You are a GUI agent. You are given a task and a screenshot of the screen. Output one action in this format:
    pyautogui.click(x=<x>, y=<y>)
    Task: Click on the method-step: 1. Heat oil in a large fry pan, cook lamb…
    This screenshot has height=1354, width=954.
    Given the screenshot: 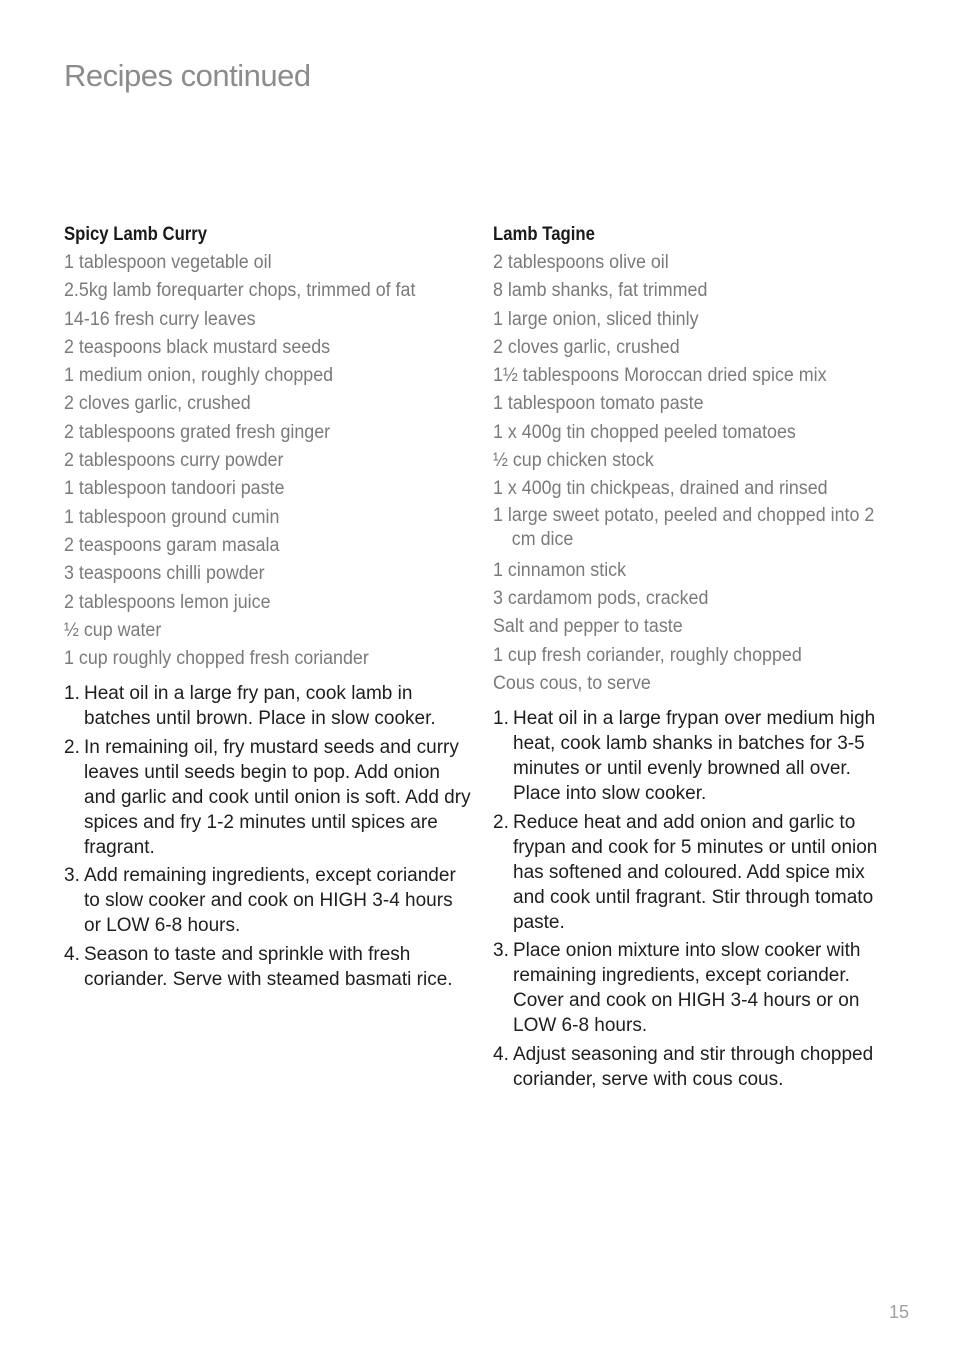 What is the action you would take?
    pyautogui.click(x=269, y=706)
    